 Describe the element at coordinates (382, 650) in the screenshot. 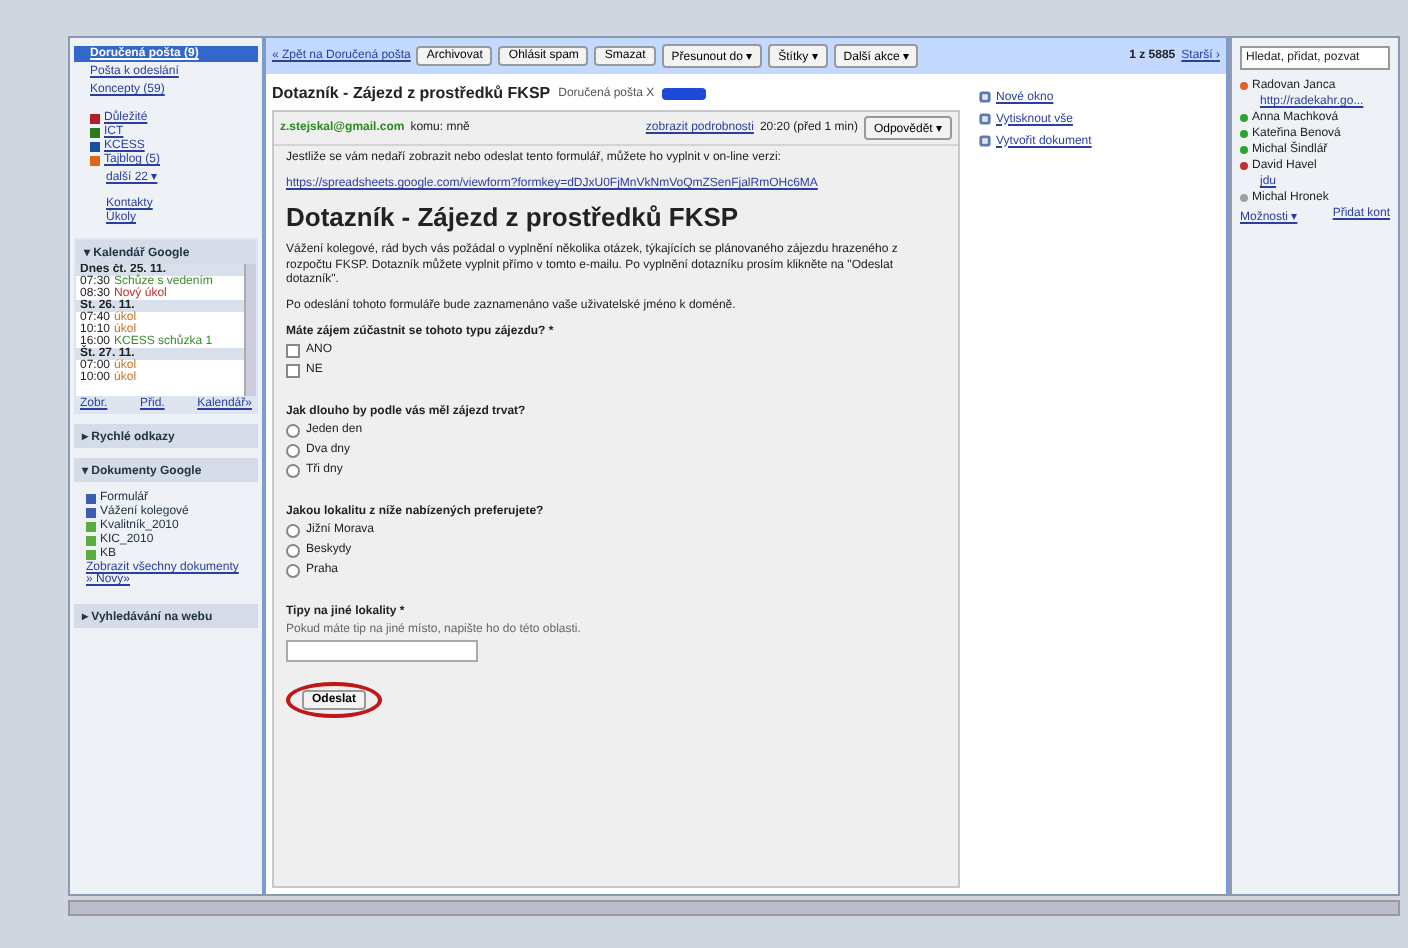

I see `input-field` at that location.